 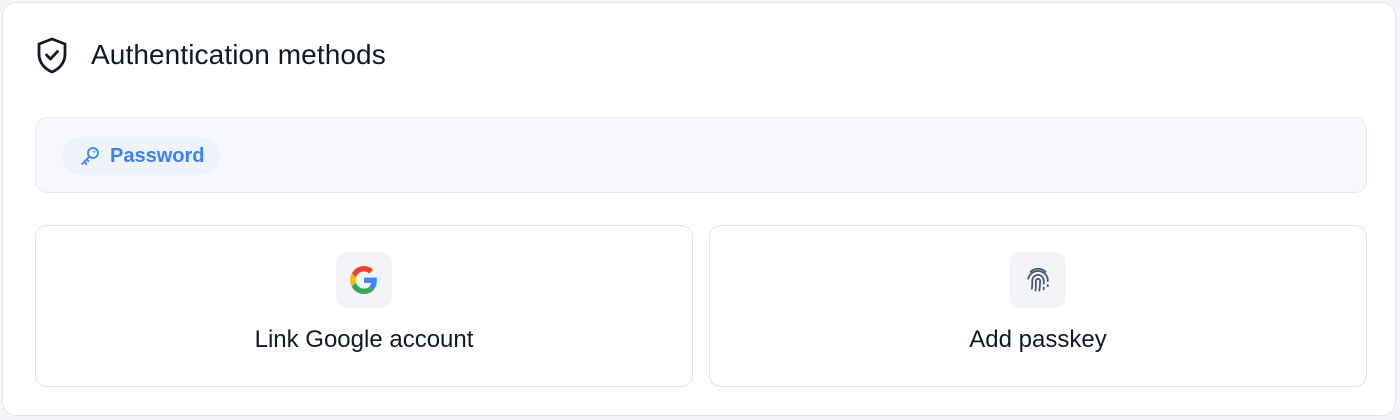 What do you see at coordinates (157, 155) in the screenshot?
I see `method-chip-label: Password` at bounding box center [157, 155].